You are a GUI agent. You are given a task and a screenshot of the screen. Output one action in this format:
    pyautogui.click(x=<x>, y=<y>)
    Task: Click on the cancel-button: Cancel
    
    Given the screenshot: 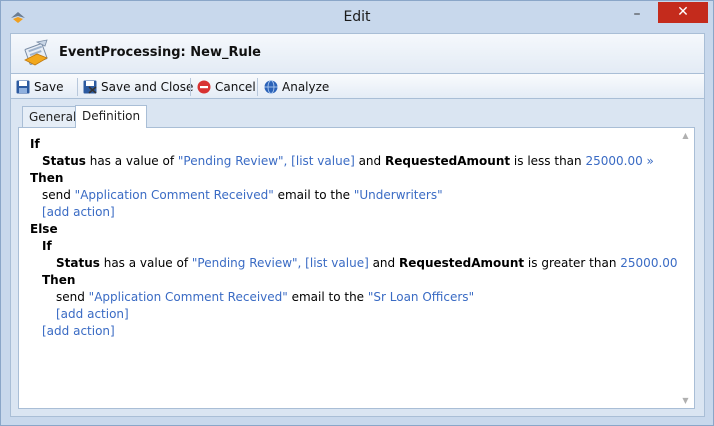 What is the action you would take?
    pyautogui.click(x=226, y=87)
    